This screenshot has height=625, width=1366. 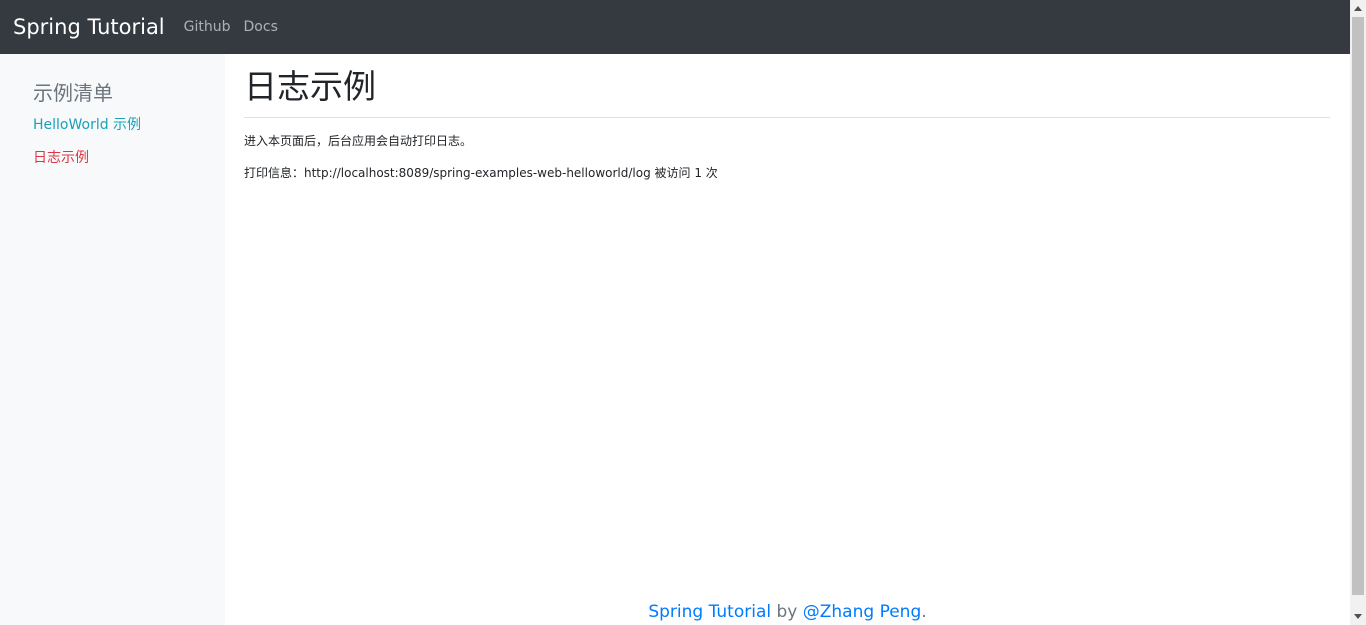 I want to click on sidebar-title: 示例清单, so click(x=73, y=93).